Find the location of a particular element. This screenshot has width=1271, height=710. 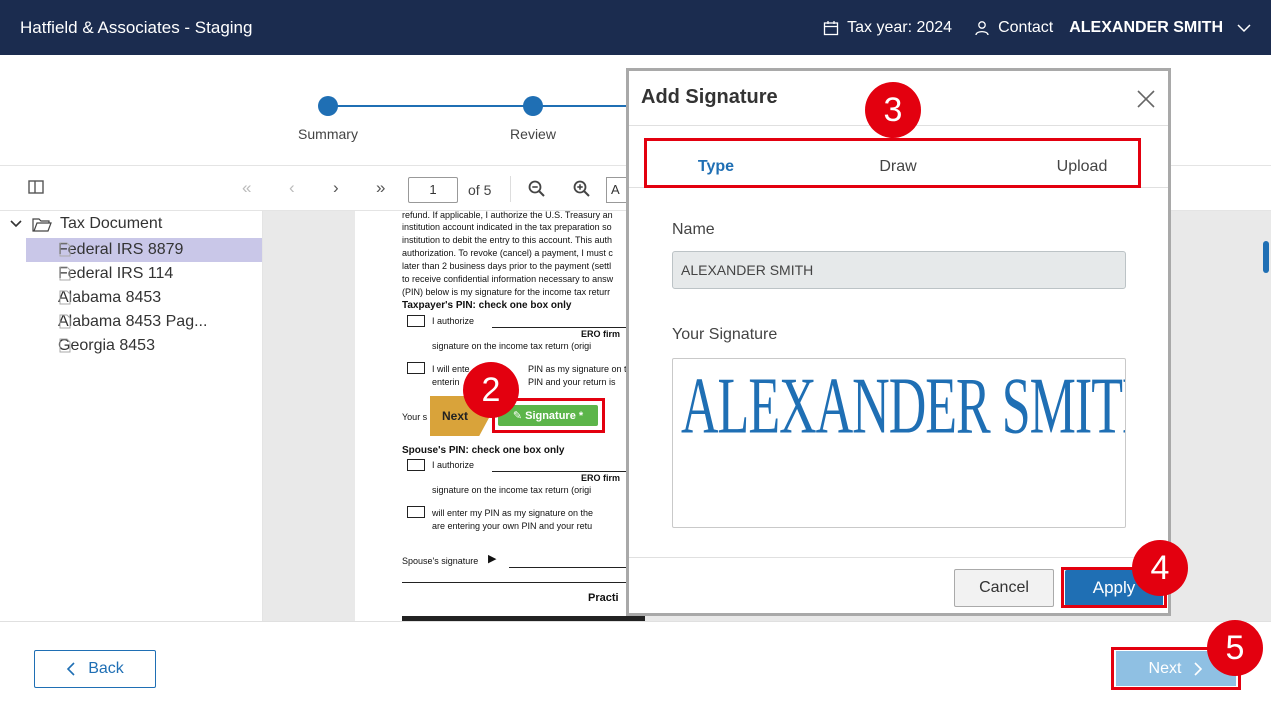

entering-text: enterin is located at coordinates (446, 382).